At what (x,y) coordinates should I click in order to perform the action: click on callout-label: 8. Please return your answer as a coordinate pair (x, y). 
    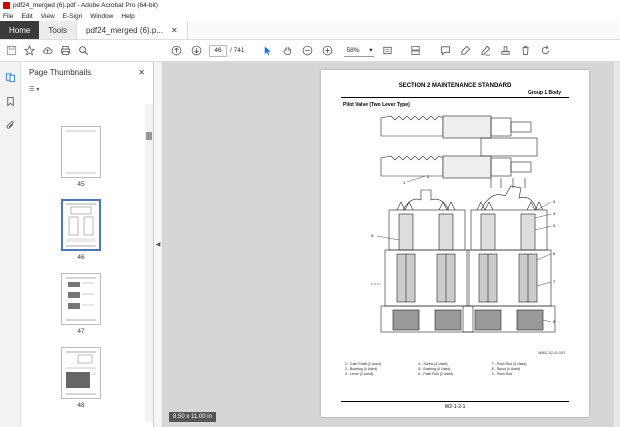
    Looking at the image, I should click on (554, 321).